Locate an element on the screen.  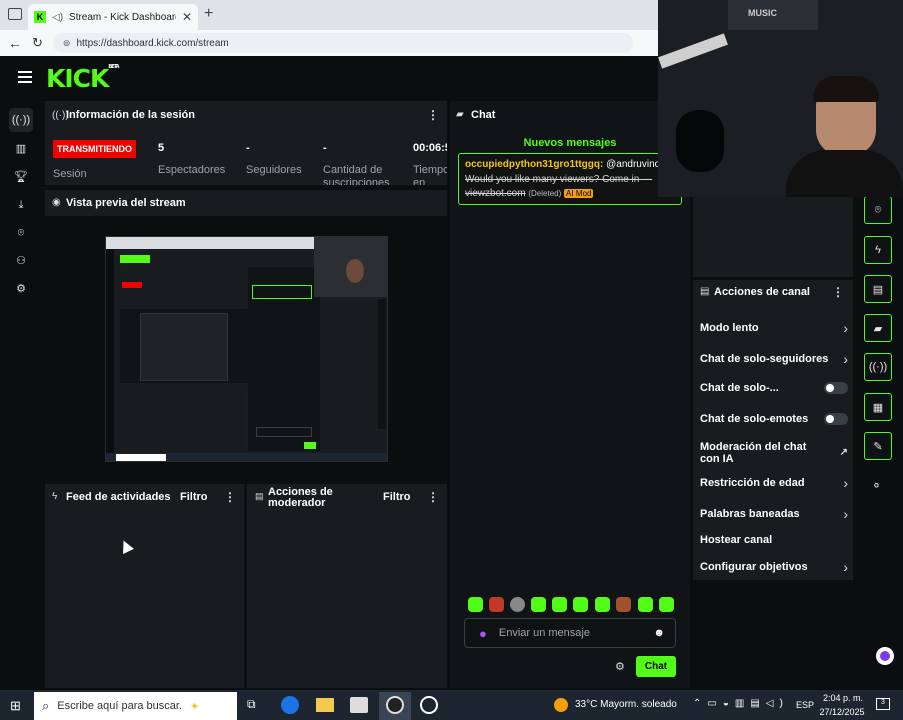
age-restriction-row: Restricción de edad › is located at coordinates (774, 483).